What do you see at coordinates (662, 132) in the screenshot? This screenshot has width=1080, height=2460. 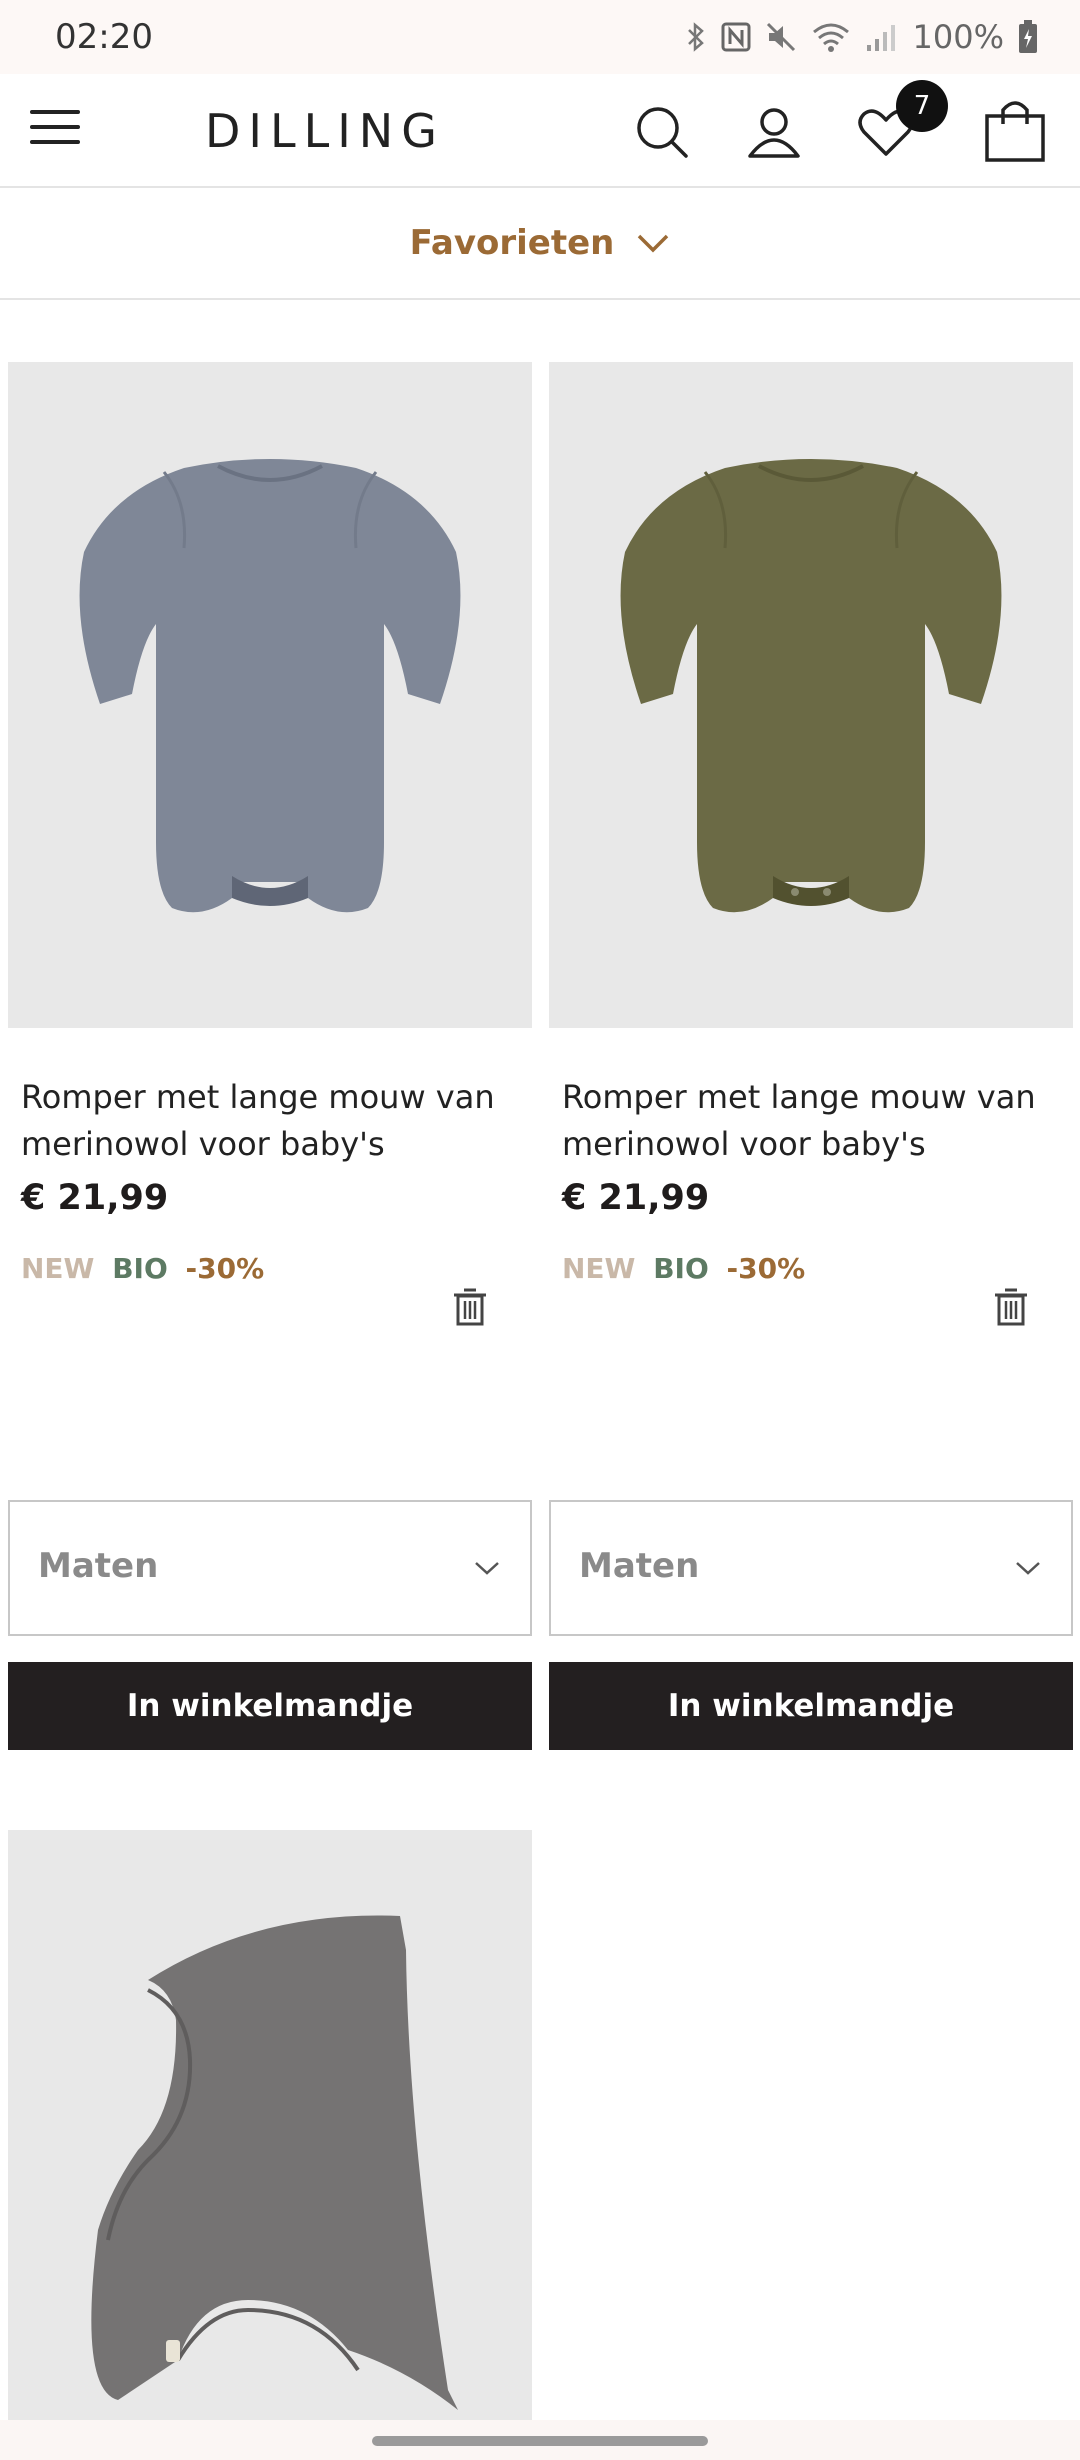 I see `search-icon` at bounding box center [662, 132].